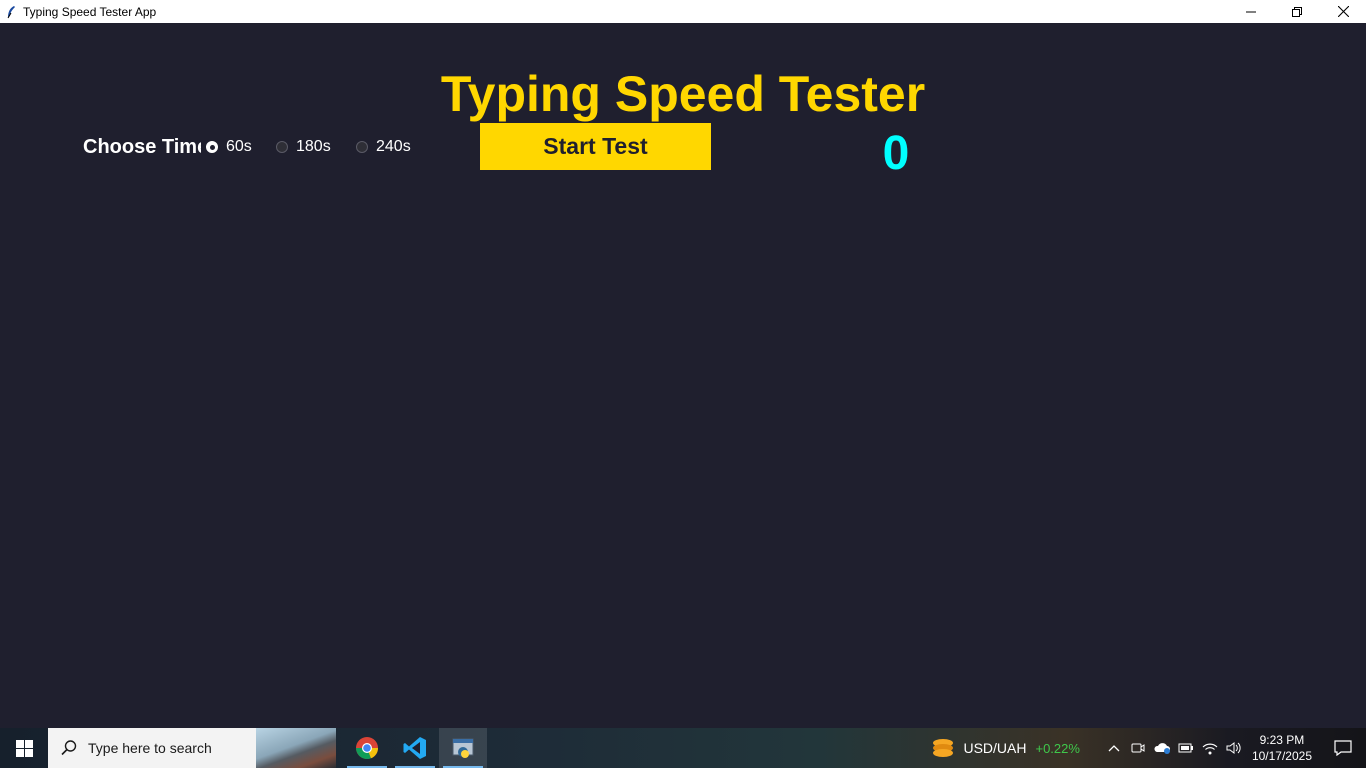 This screenshot has width=1366, height=768. I want to click on tray-onedrive, so click(1162, 748).